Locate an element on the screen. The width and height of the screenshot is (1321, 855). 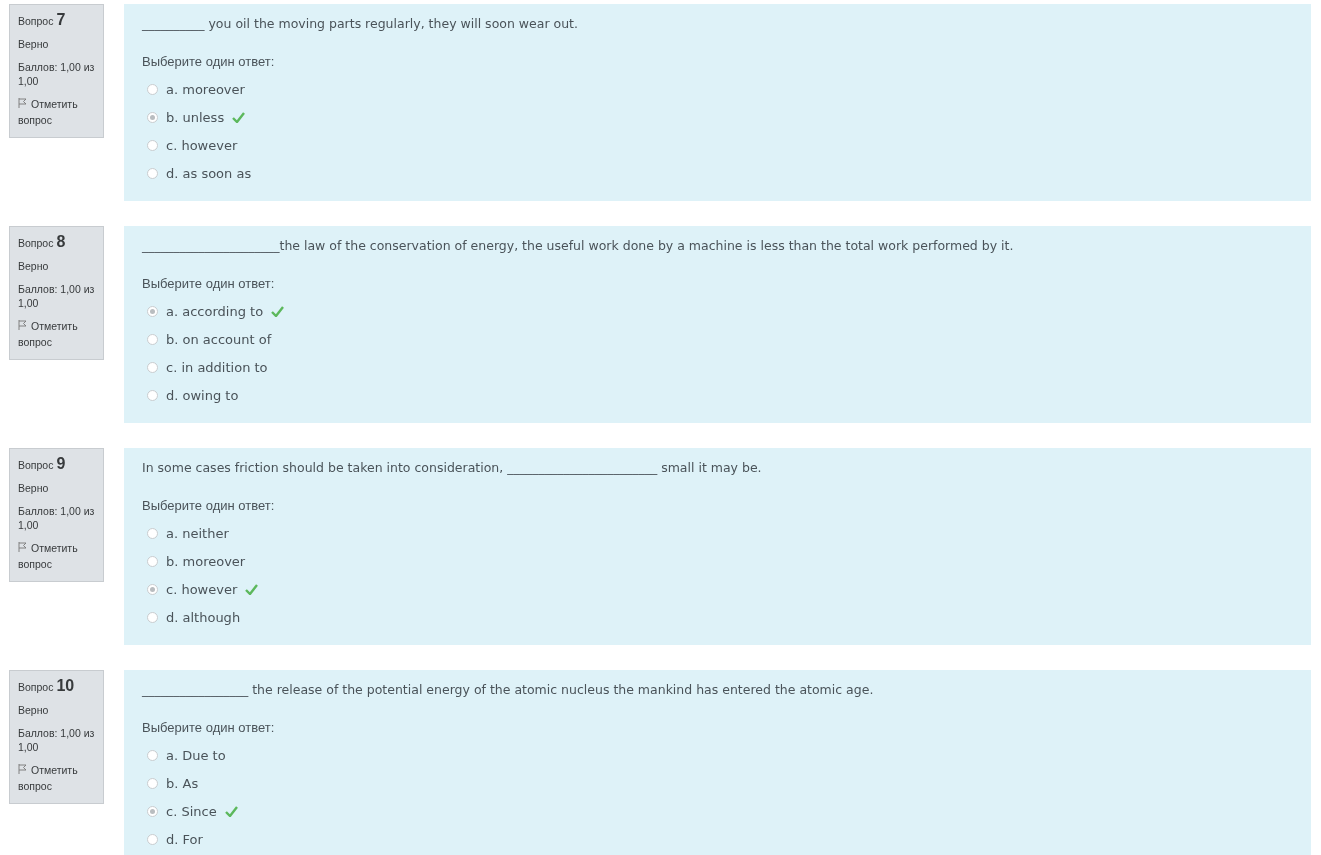
answer-option: c. in addition to is located at coordinates (217, 367).